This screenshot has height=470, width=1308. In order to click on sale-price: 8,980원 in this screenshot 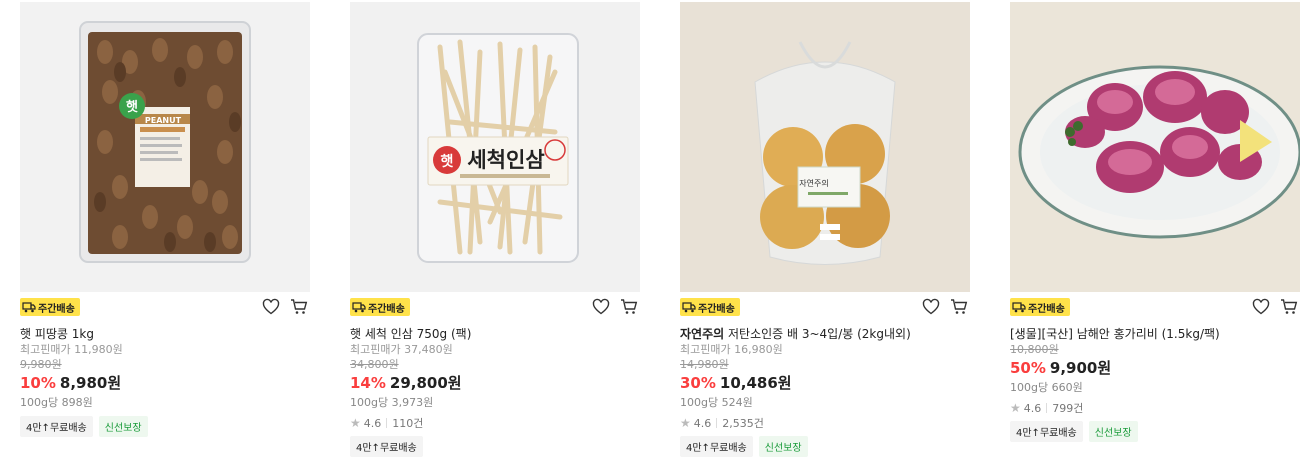, I will do `click(90, 383)`.